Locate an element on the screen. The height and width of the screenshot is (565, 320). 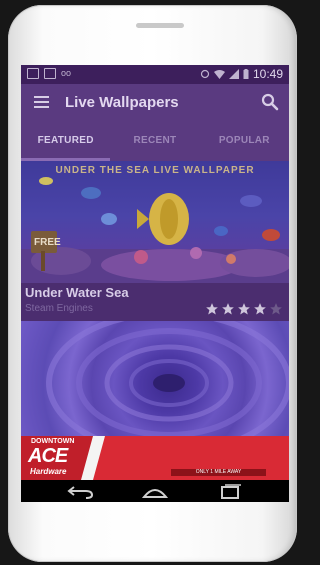
battery-icon is located at coordinates (246, 74).